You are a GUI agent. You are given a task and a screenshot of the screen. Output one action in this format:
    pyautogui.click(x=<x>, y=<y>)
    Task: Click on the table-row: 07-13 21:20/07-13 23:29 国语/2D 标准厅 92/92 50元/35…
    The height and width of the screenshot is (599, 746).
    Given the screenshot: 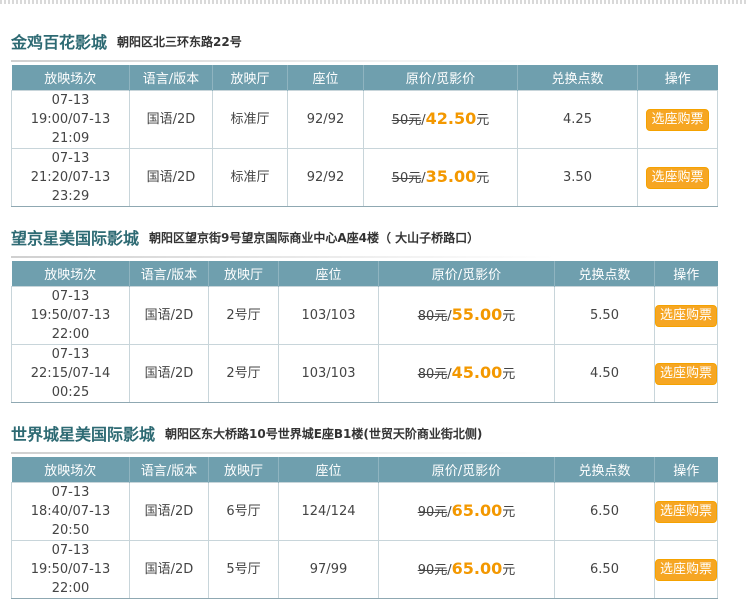 What is the action you would take?
    pyautogui.click(x=364, y=177)
    